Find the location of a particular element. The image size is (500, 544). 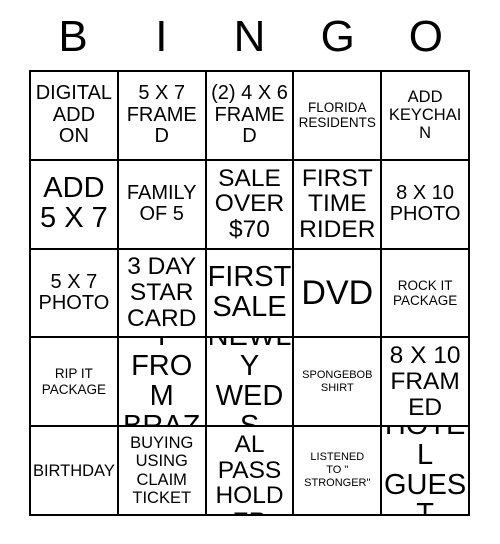

bingo-cell-r2c4: FIRST TIME RIDER is located at coordinates (338, 205).